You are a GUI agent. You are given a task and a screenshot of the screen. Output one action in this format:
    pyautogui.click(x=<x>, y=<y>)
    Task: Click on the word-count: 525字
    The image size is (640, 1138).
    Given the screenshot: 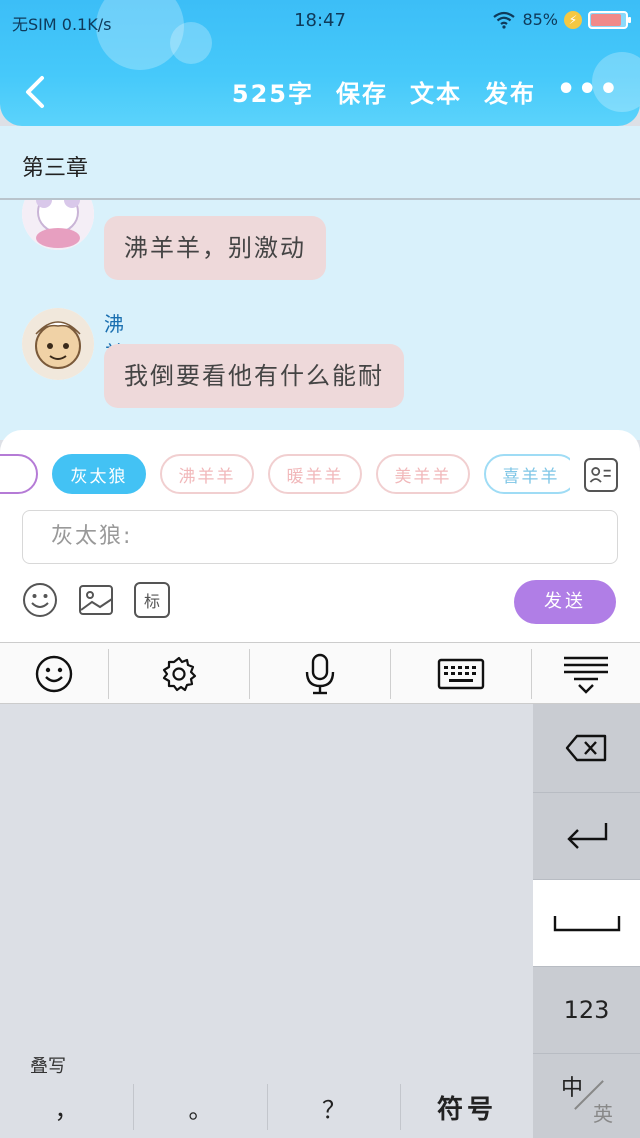 What is the action you would take?
    pyautogui.click(x=272, y=94)
    